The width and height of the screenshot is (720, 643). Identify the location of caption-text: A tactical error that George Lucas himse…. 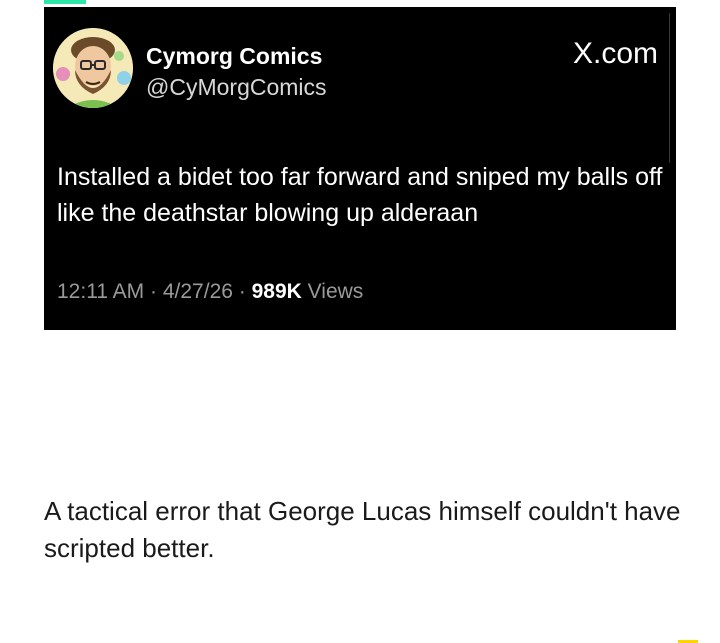
(362, 529).